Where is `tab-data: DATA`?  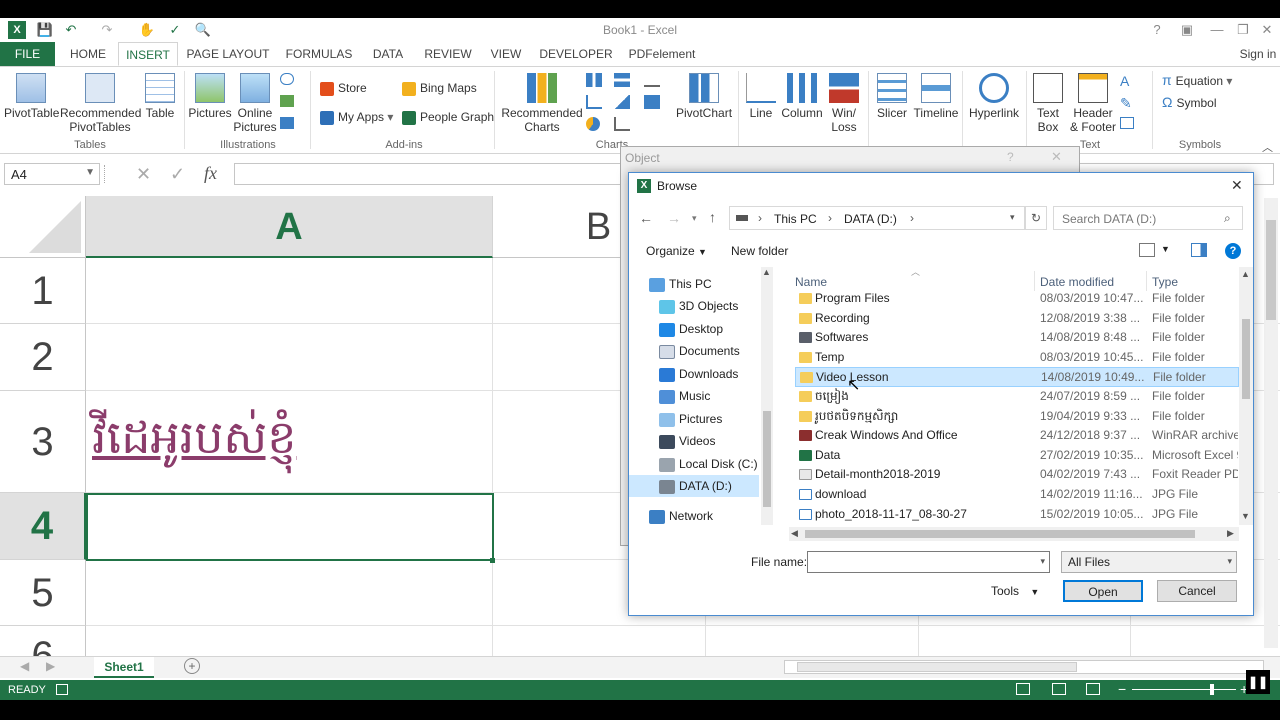 tab-data: DATA is located at coordinates (388, 54).